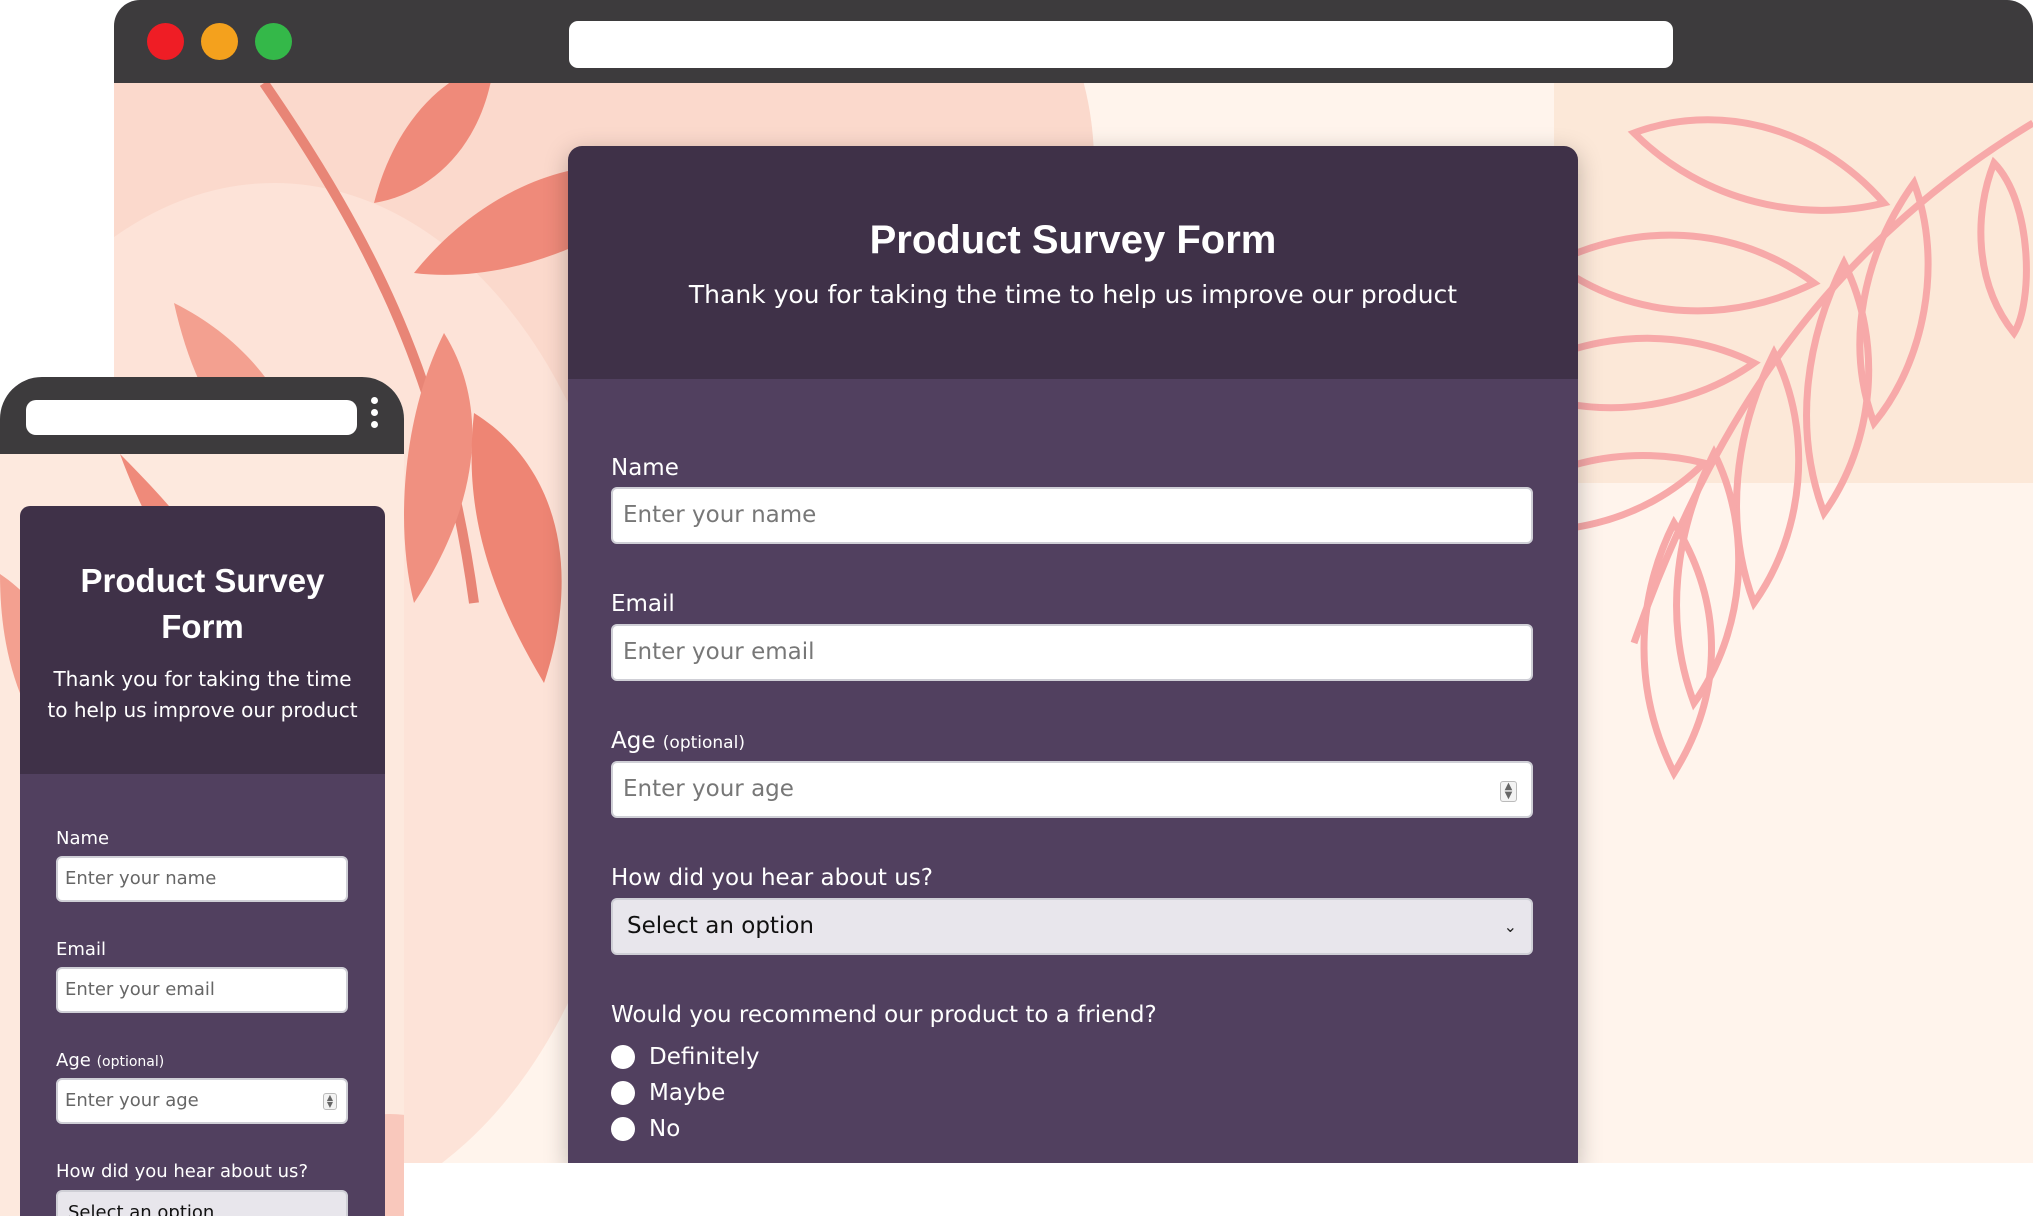  Describe the element at coordinates (772, 878) in the screenshot. I see `hear-about-label: How did you hear about us?` at that location.